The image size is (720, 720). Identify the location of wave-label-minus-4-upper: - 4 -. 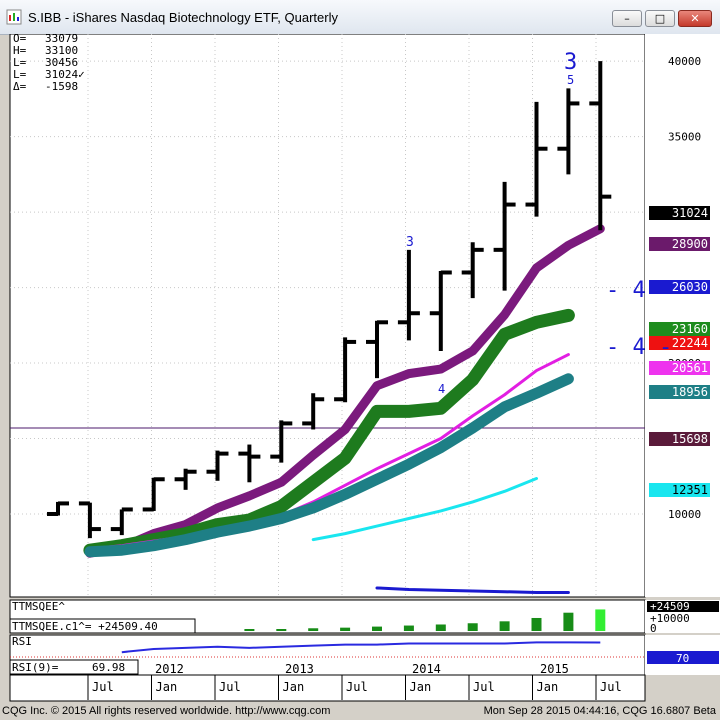
(639, 290).